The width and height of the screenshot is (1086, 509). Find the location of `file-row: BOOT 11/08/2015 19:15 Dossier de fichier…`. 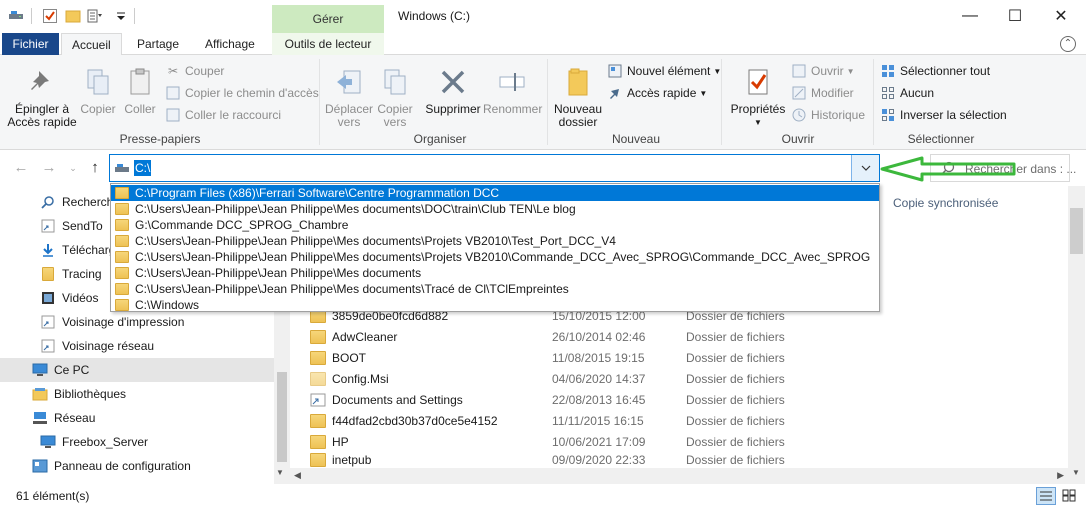

file-row: BOOT 11/08/2015 19:15 Dossier de fichier… is located at coordinates (555, 357).